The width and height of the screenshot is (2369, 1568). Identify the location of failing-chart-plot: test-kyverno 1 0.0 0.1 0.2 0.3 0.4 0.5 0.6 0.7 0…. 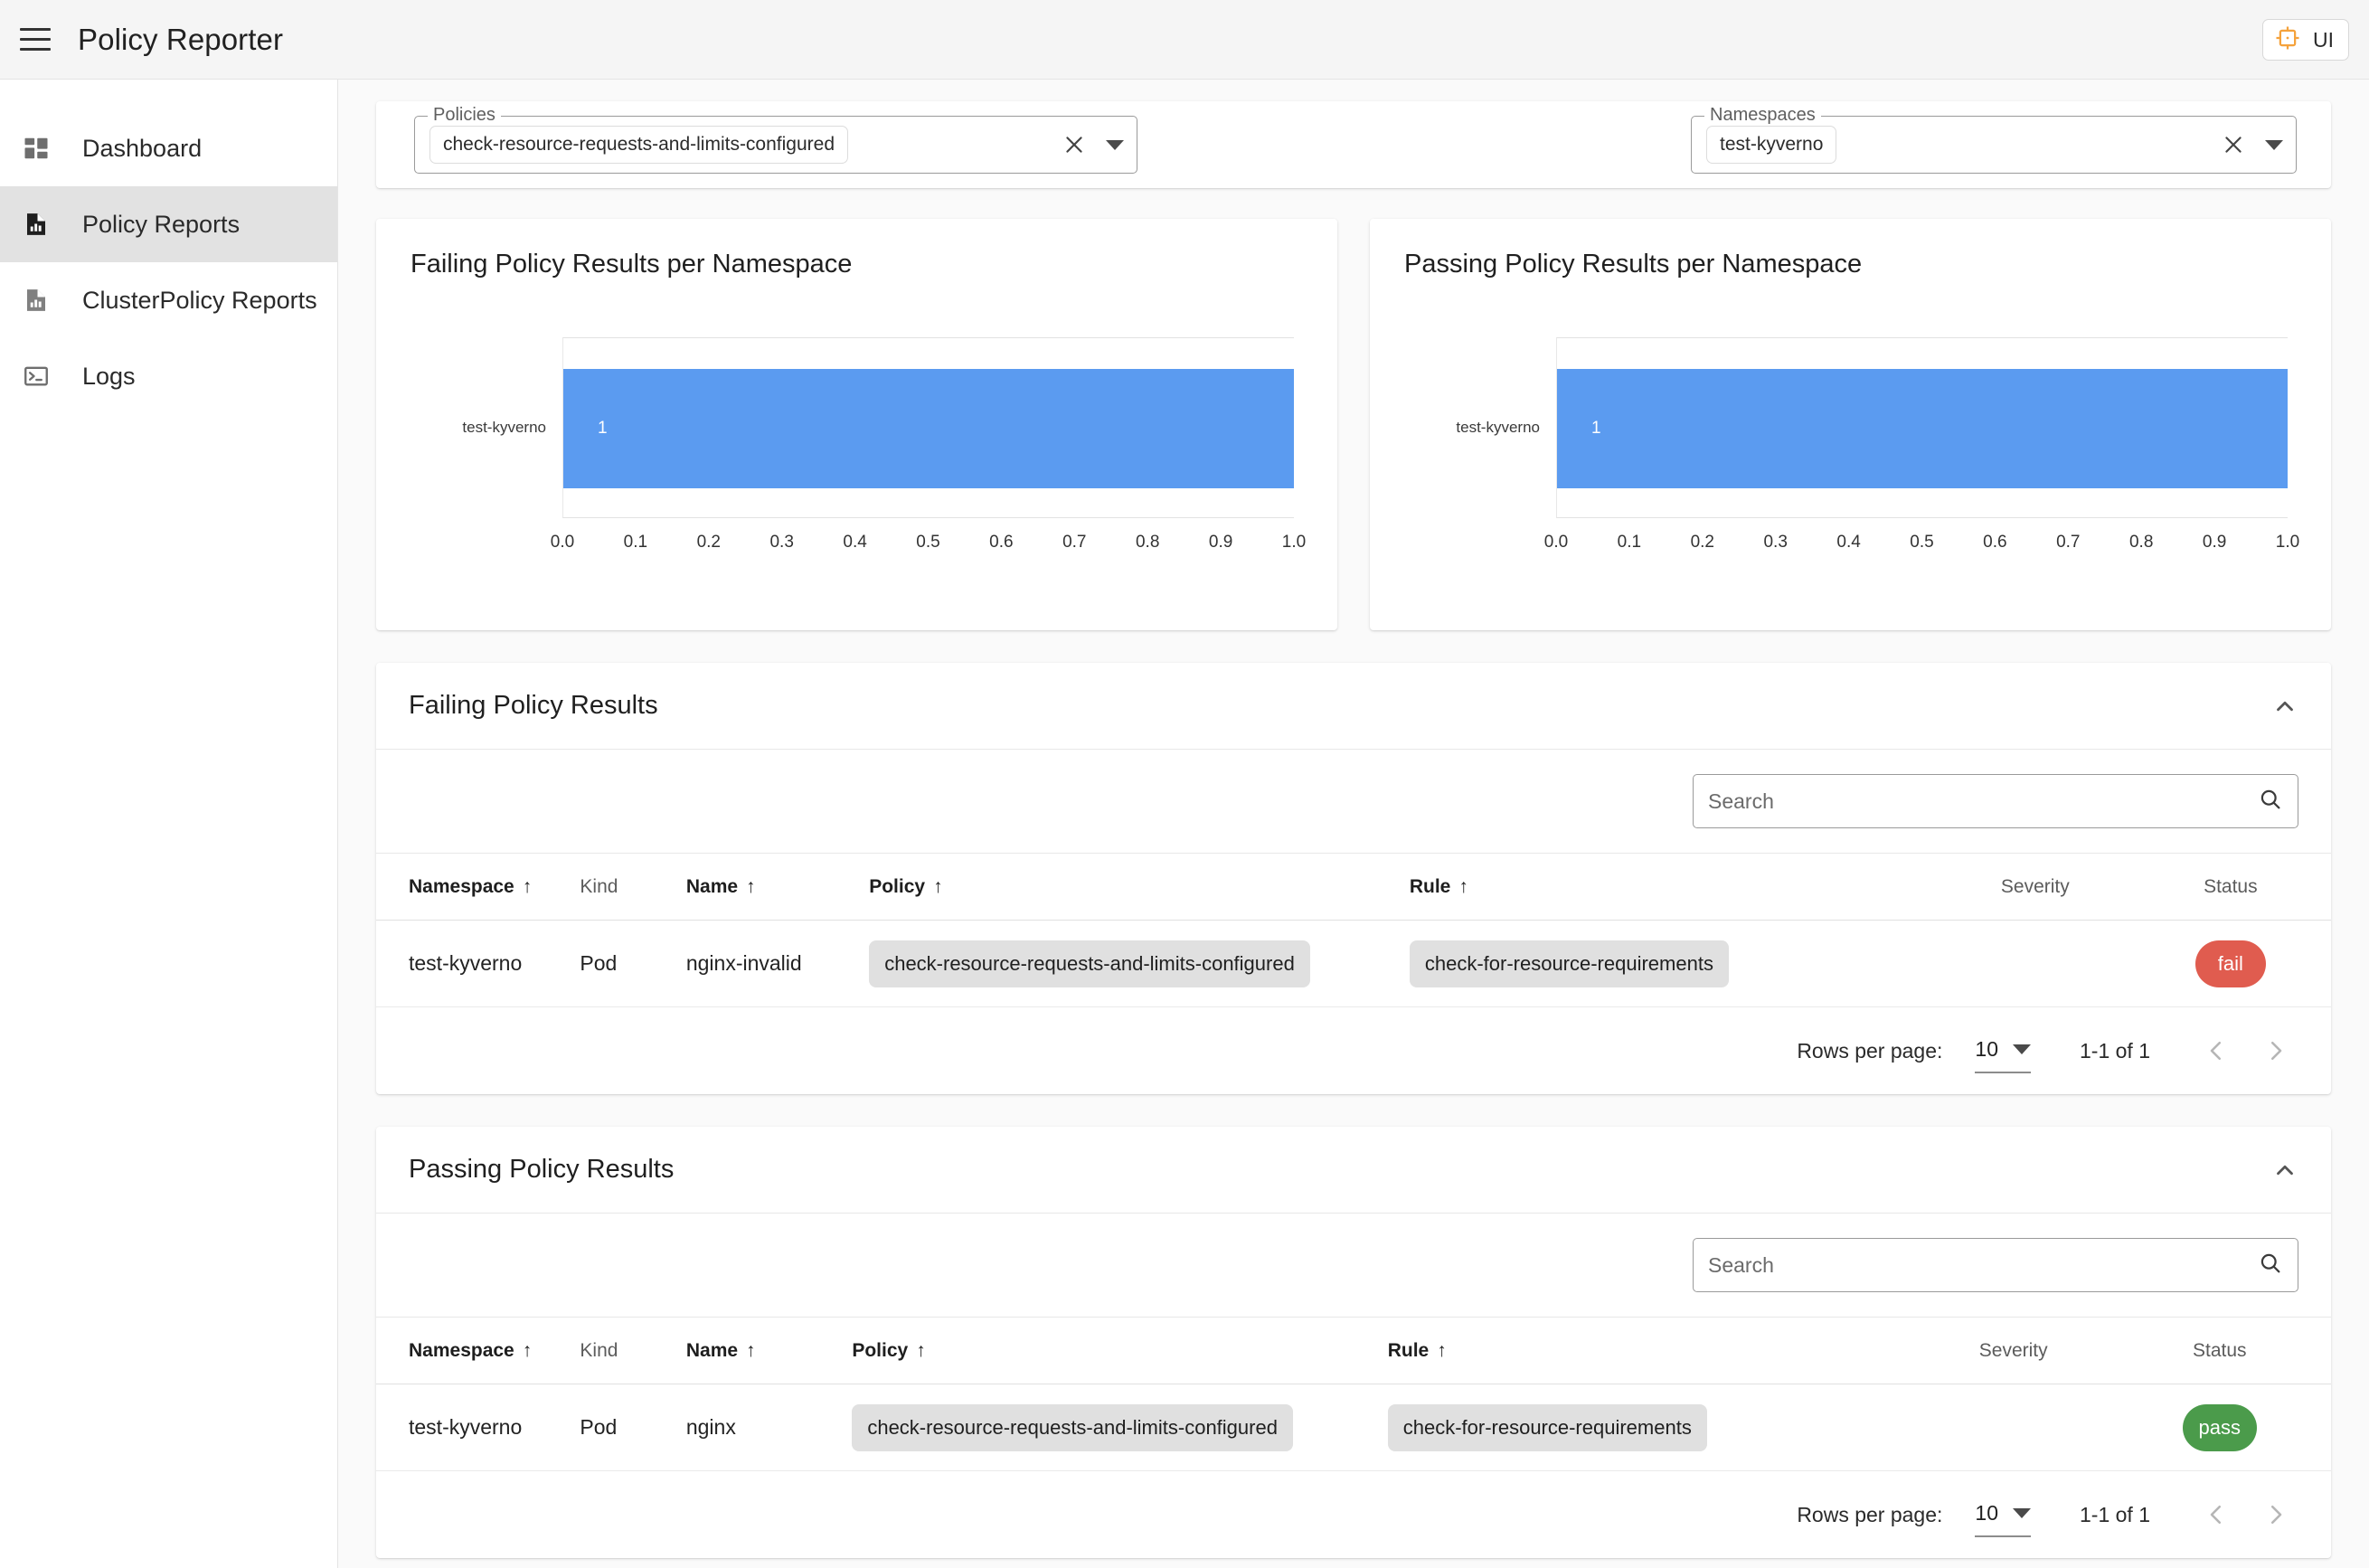
(858, 444).